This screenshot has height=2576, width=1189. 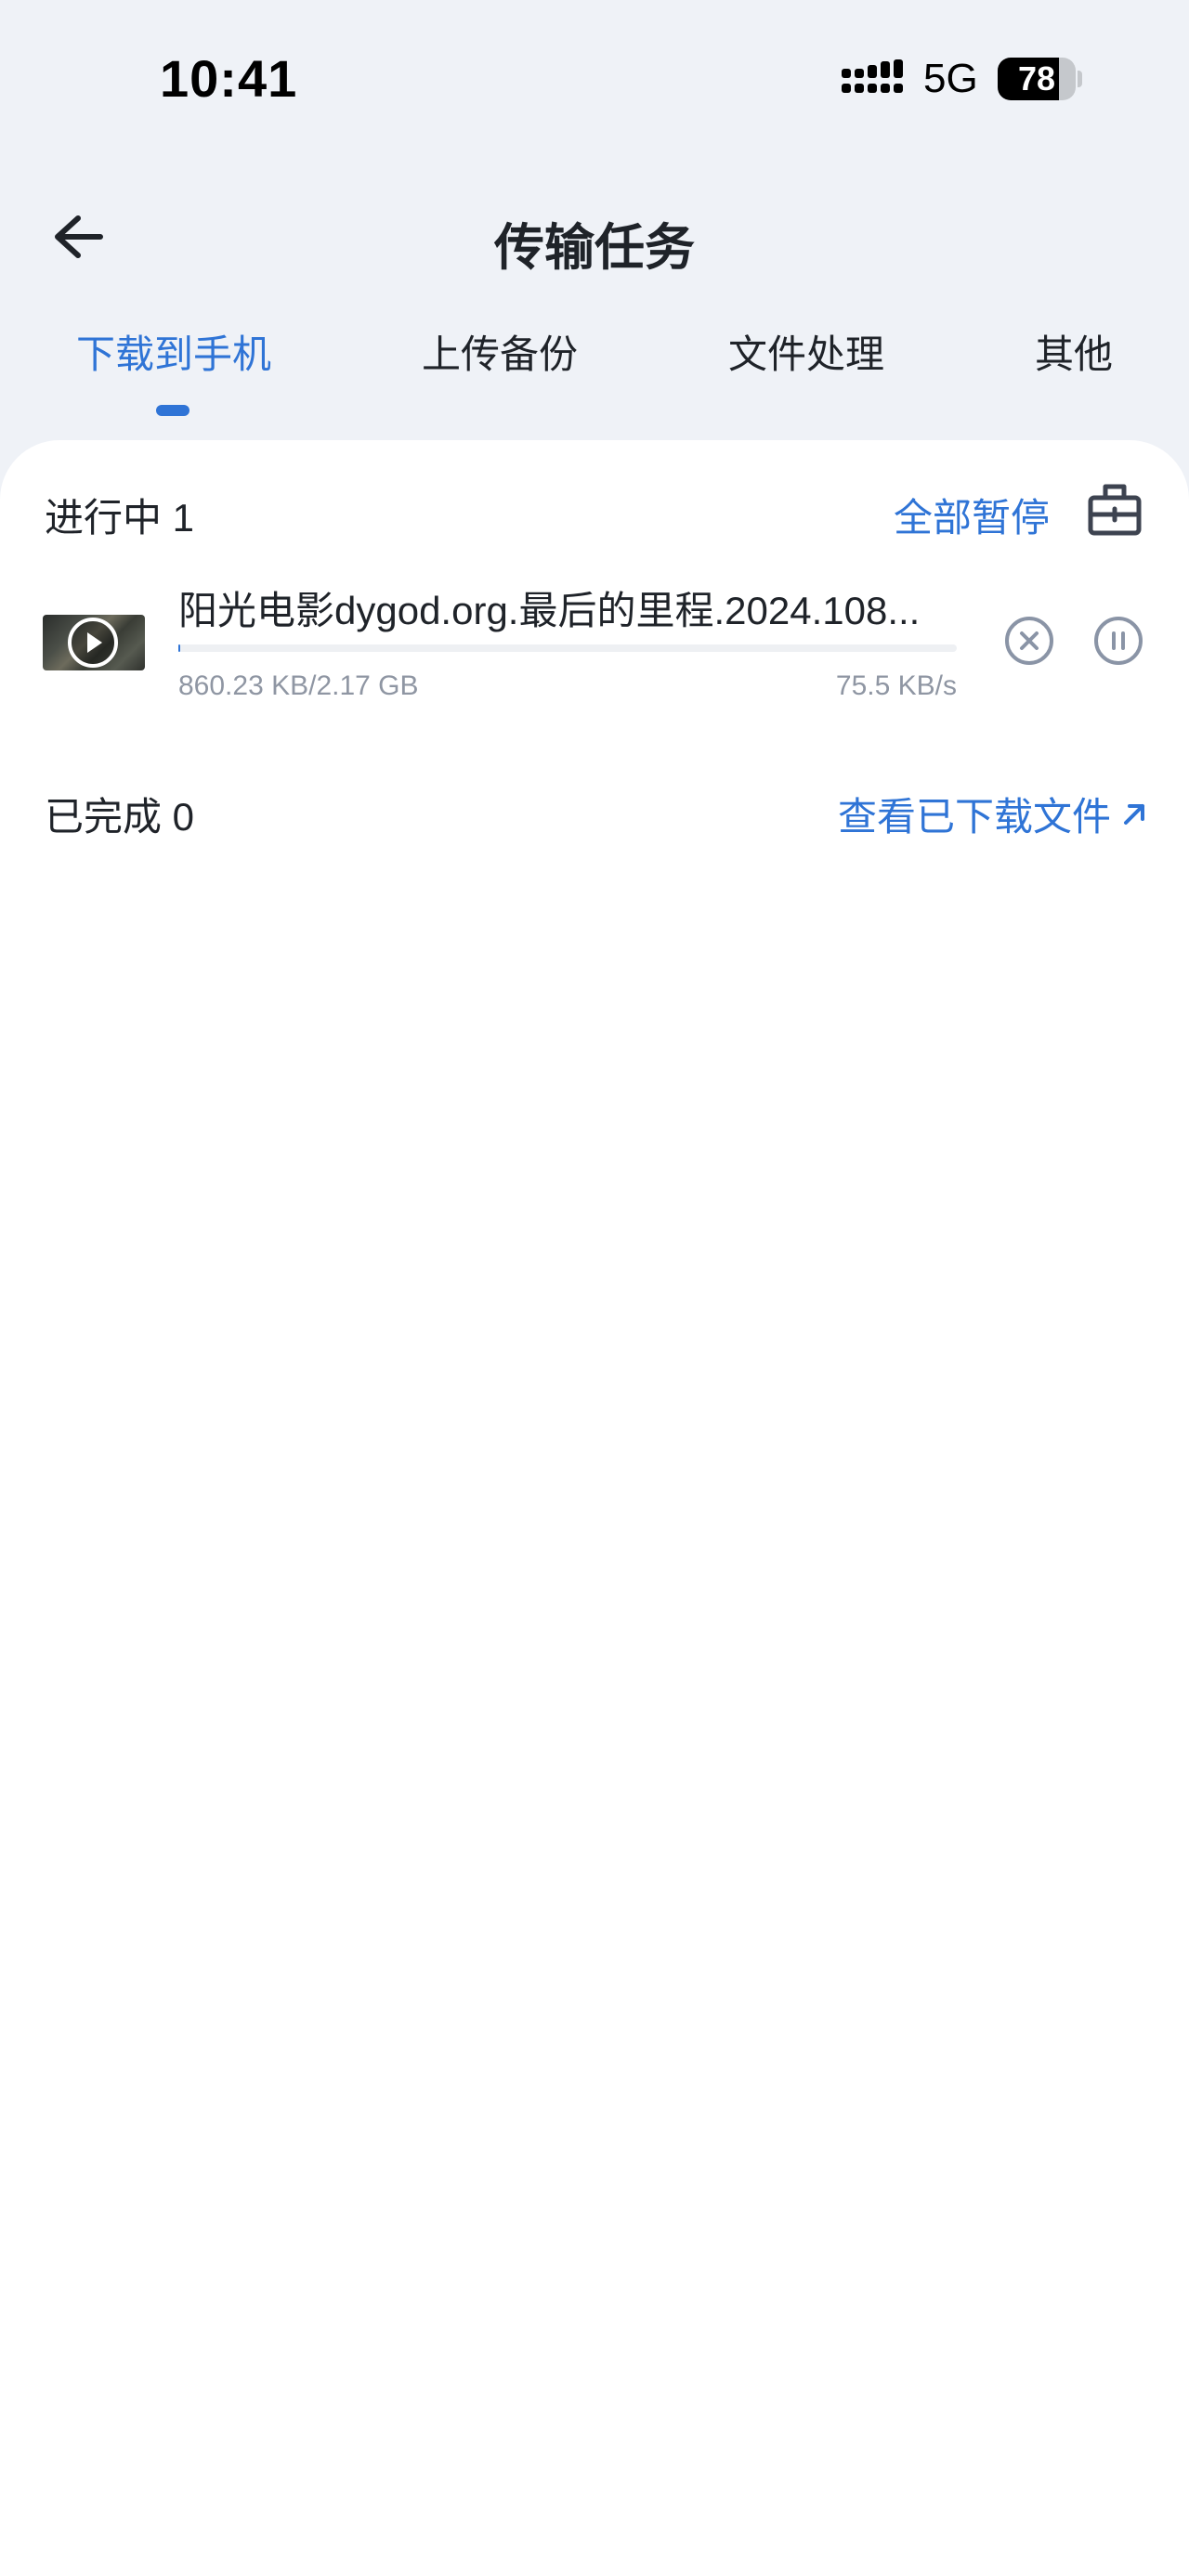 I want to click on task-size-text: 860.23 KB/2.17 GB, so click(x=298, y=685).